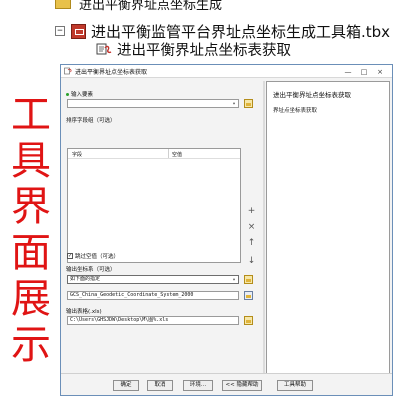 Image resolution: width=400 pixels, height=400 pixels. What do you see at coordinates (242, 385) in the screenshot?
I see `hide-help-button: << 隐藏帮助` at bounding box center [242, 385].